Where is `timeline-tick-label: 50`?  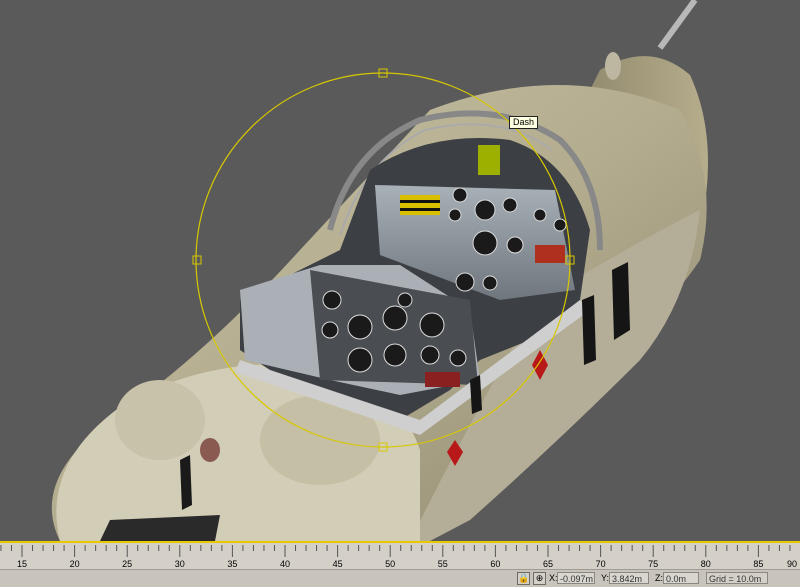
timeline-tick-label: 50 is located at coordinates (390, 564).